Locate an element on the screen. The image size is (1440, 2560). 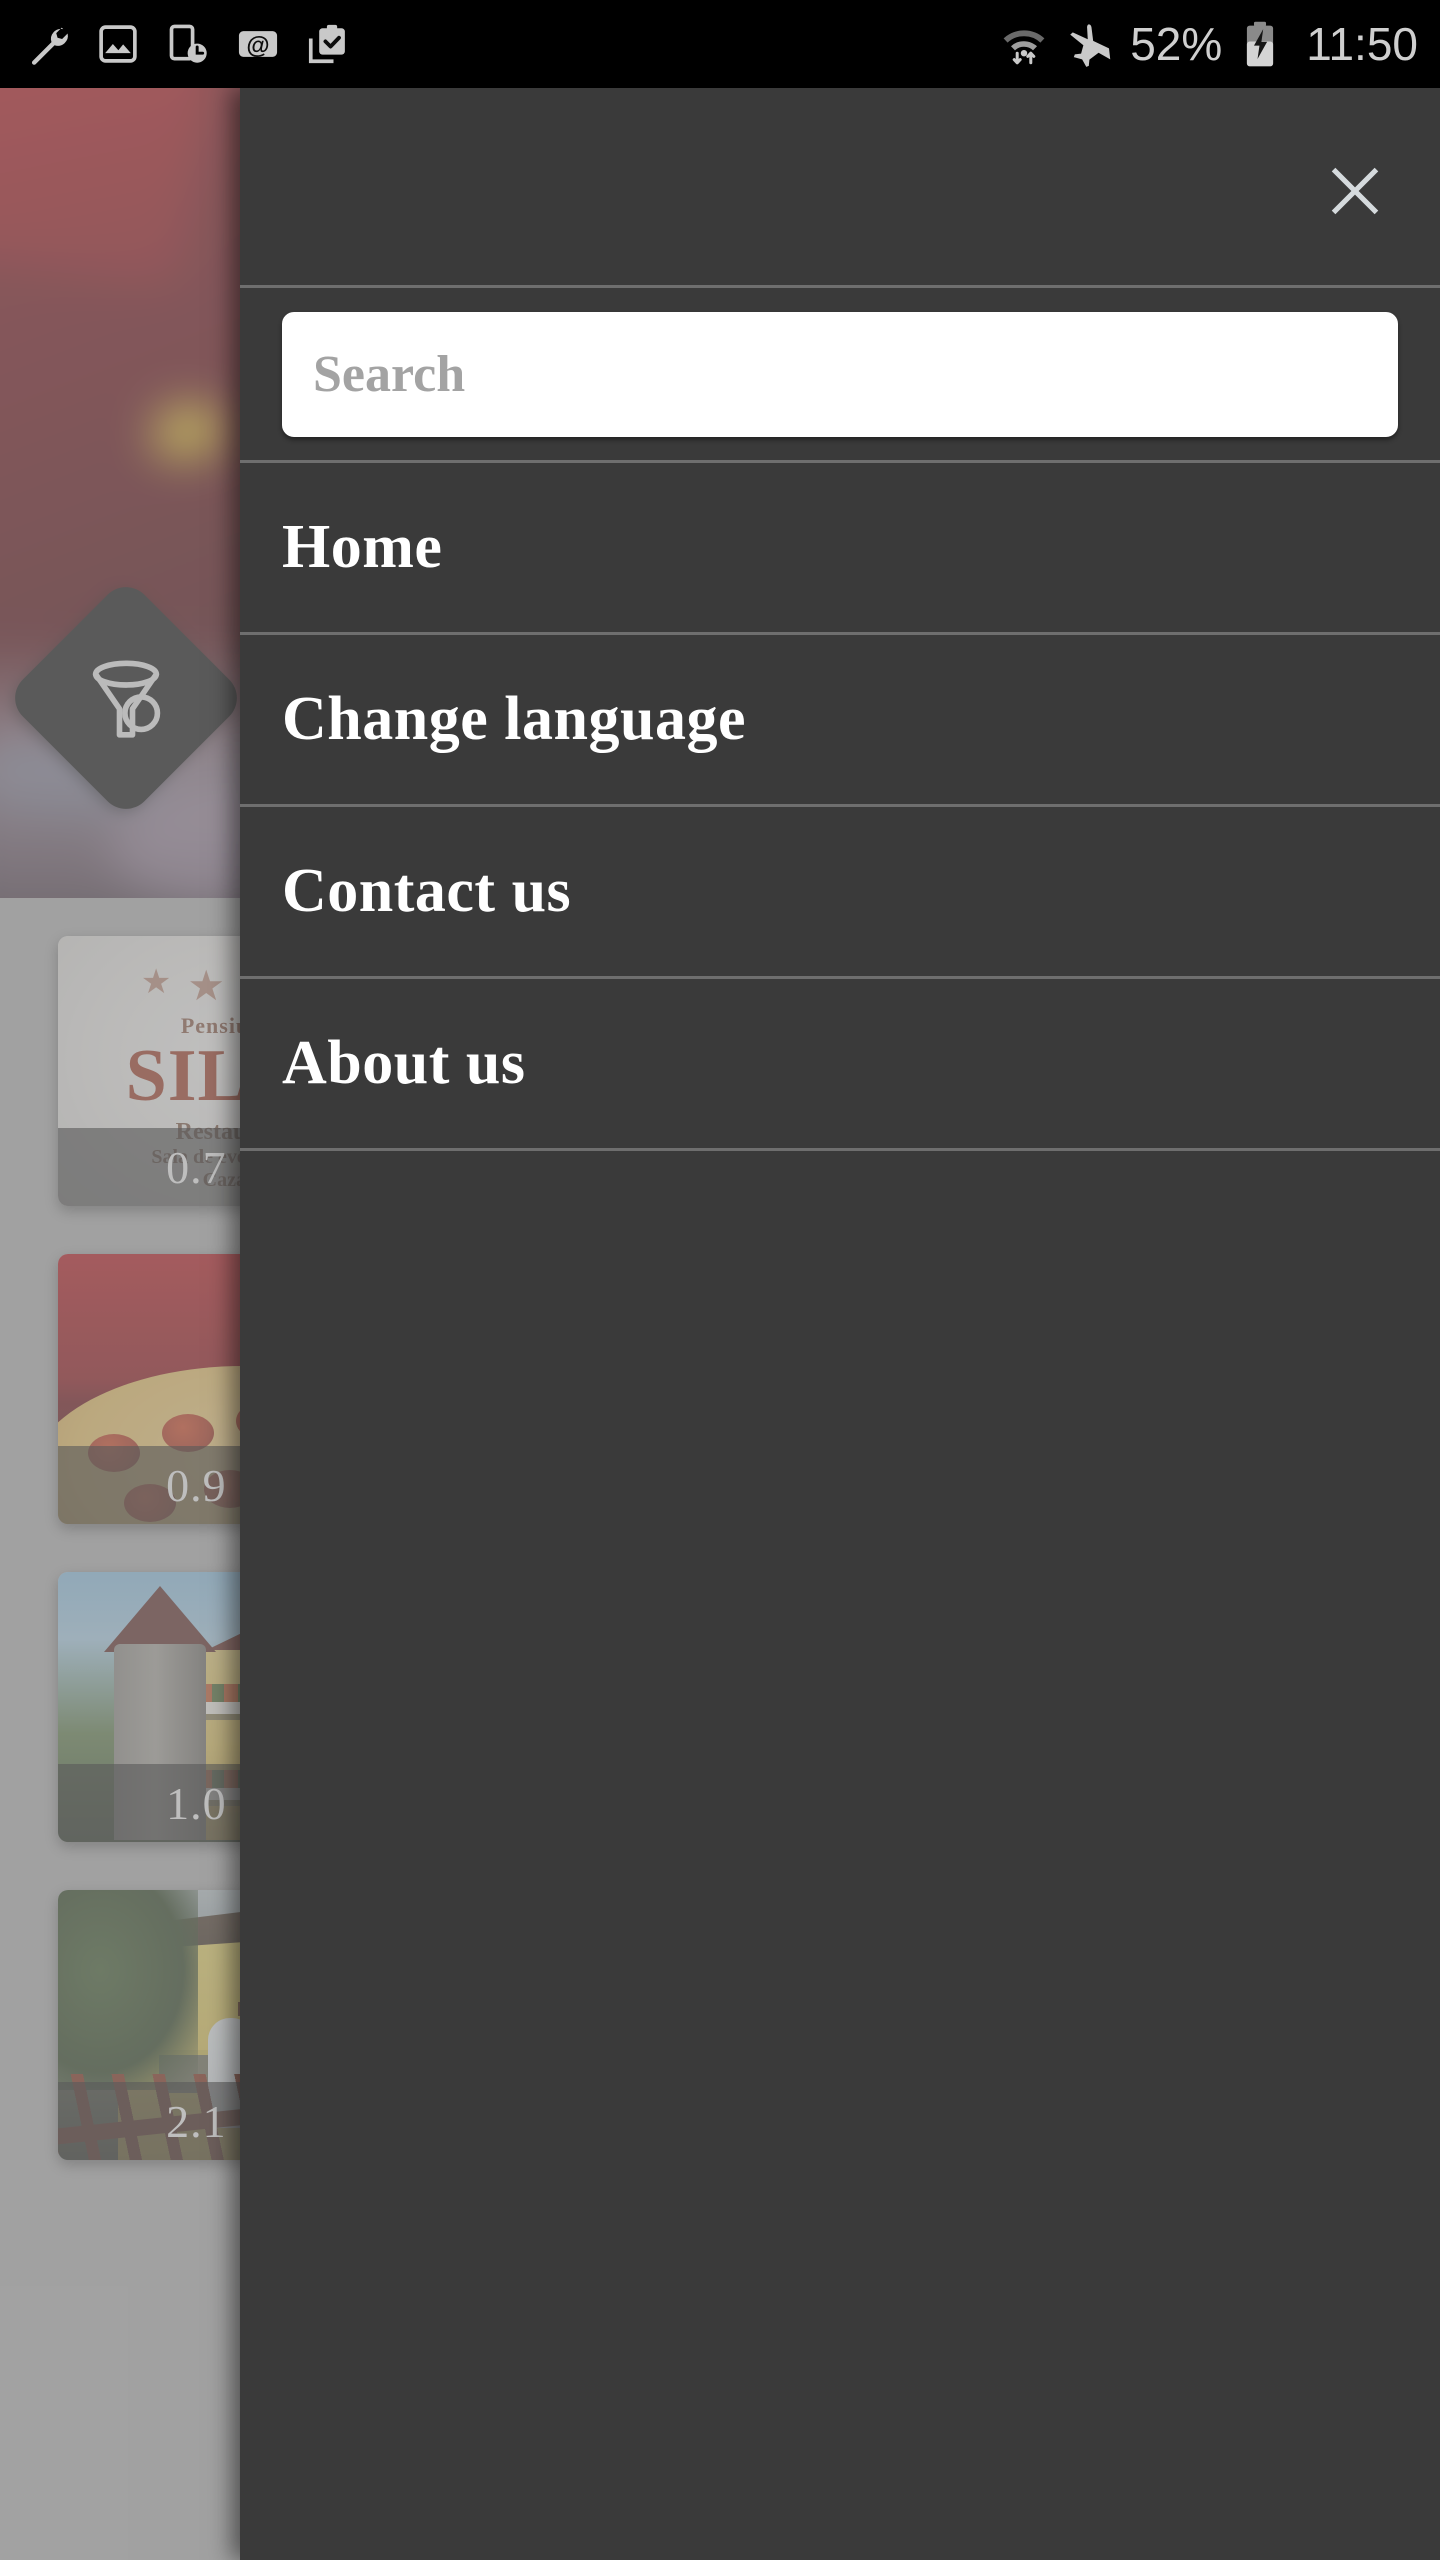
close-x-icon is located at coordinates (1355, 191).